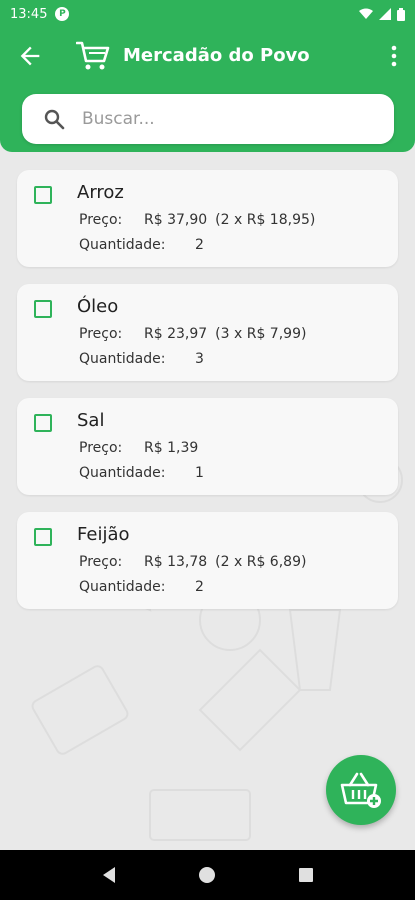 The image size is (415, 900). What do you see at coordinates (261, 334) in the screenshot?
I see `price-detail: (3 x R$ 7,99)` at bounding box center [261, 334].